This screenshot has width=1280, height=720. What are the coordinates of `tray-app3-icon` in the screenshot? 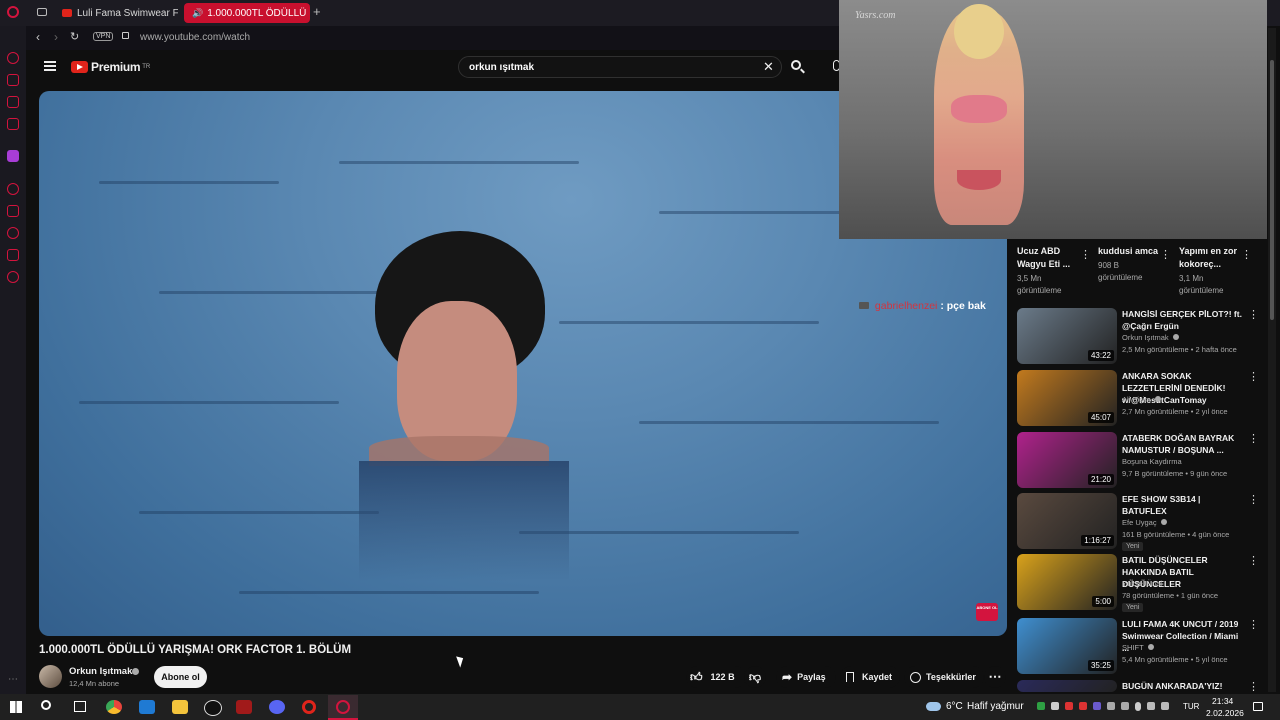 It's located at (1097, 706).